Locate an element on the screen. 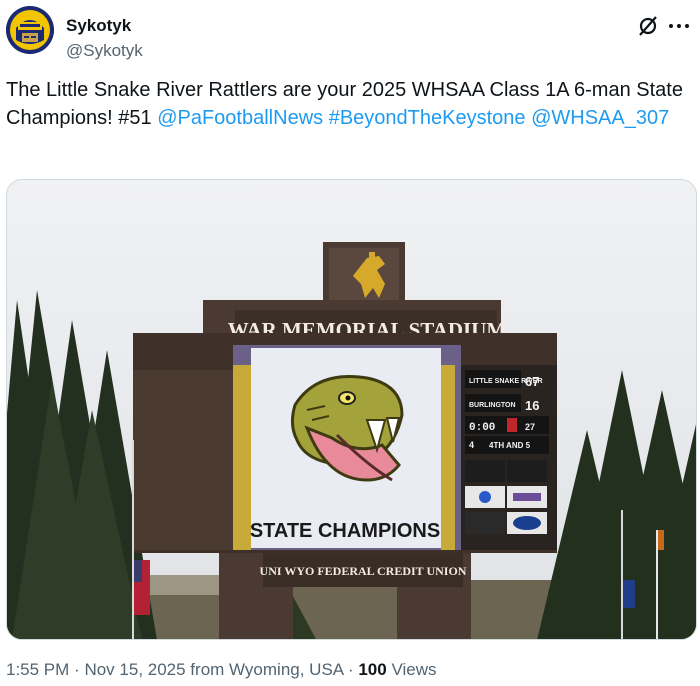 The image size is (700, 686). tweet-date-location: Nov 15, 2025 from Wyoming, USA is located at coordinates (213, 669).